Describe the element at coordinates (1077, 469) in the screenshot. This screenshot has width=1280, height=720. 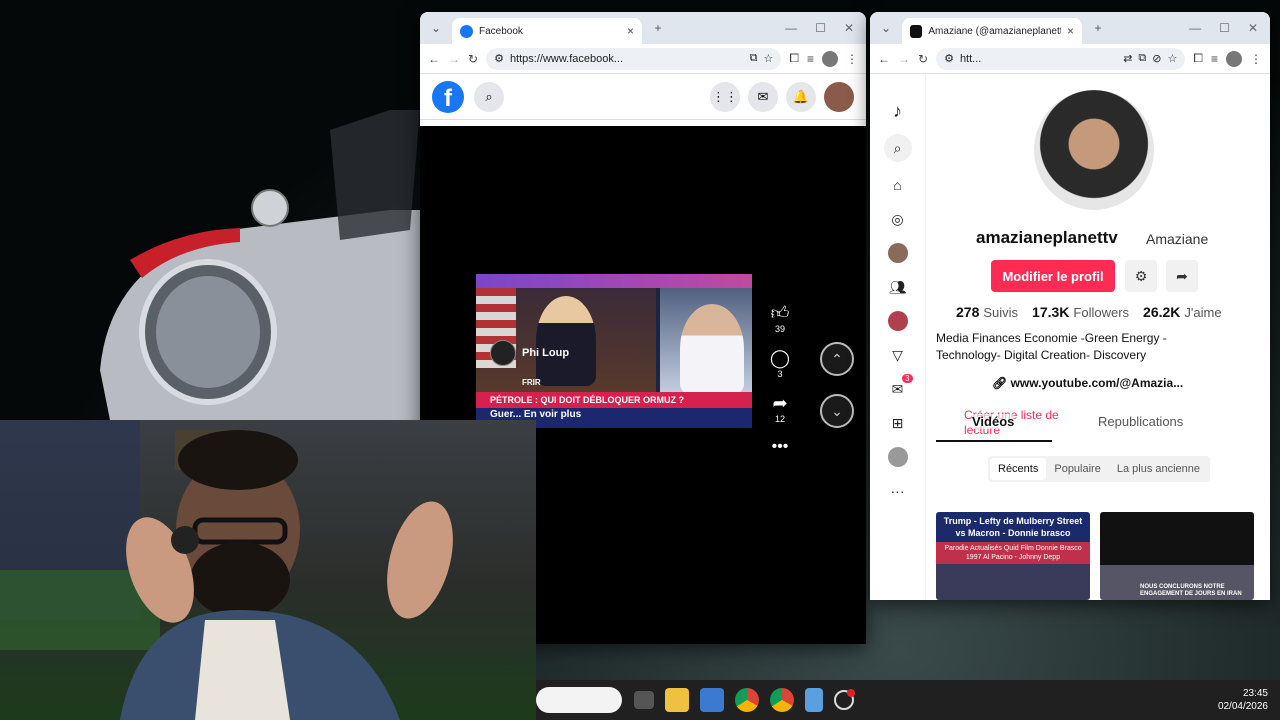
I see `sort-popular: Populaire` at that location.